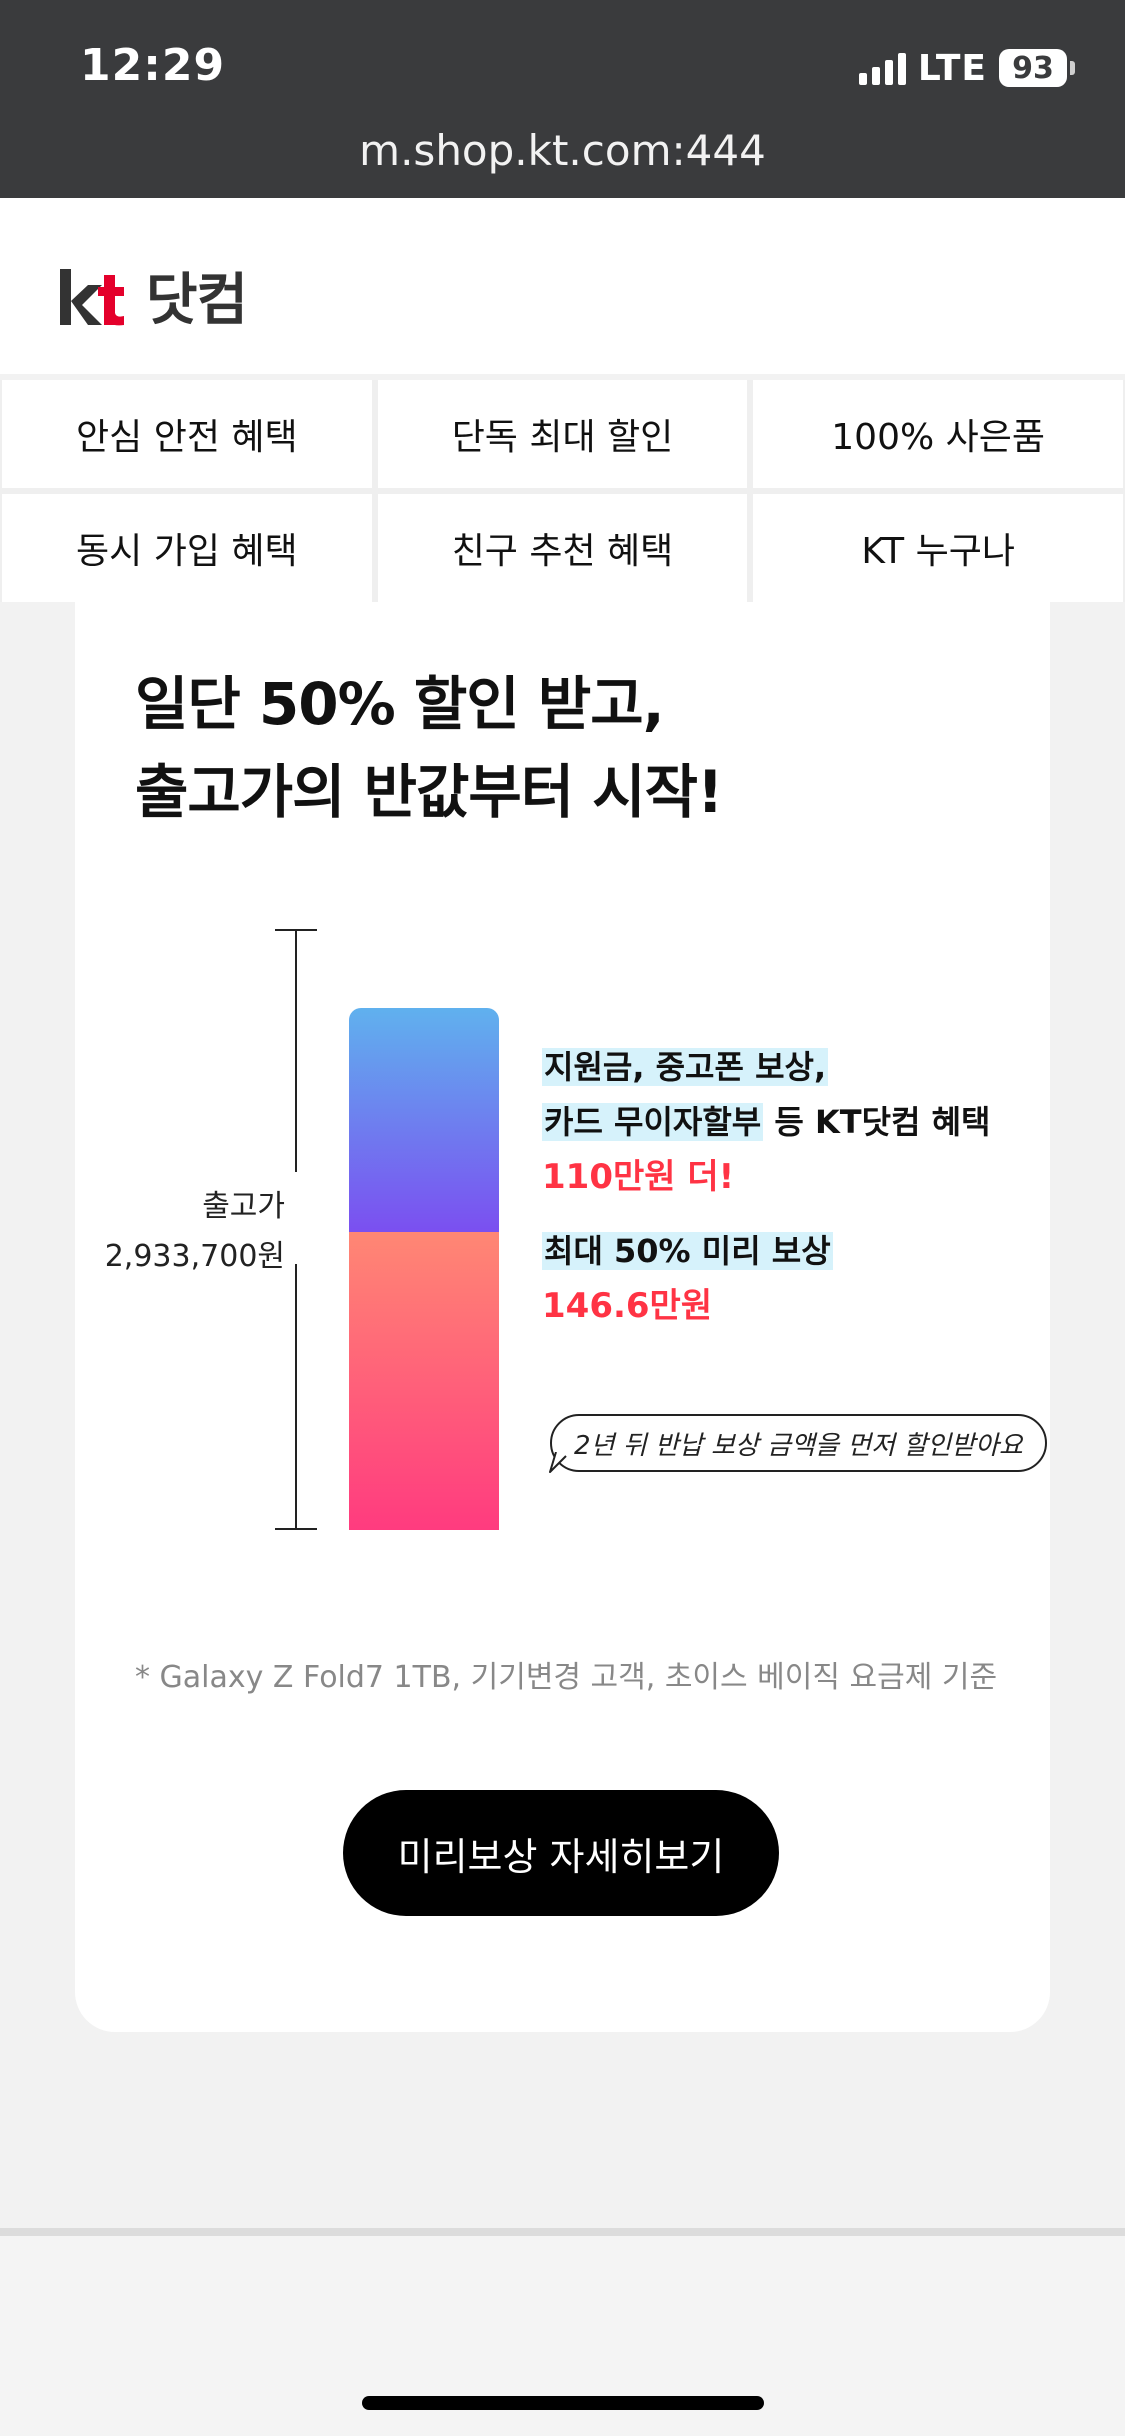  Describe the element at coordinates (562, 150) in the screenshot. I see `address-bar: m.shop.kt.com:444` at that location.